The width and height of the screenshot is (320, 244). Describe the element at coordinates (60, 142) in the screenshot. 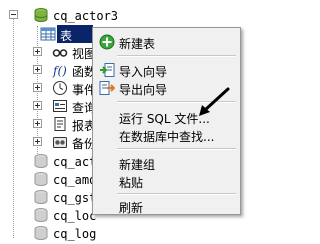

I see `backup-icon` at that location.